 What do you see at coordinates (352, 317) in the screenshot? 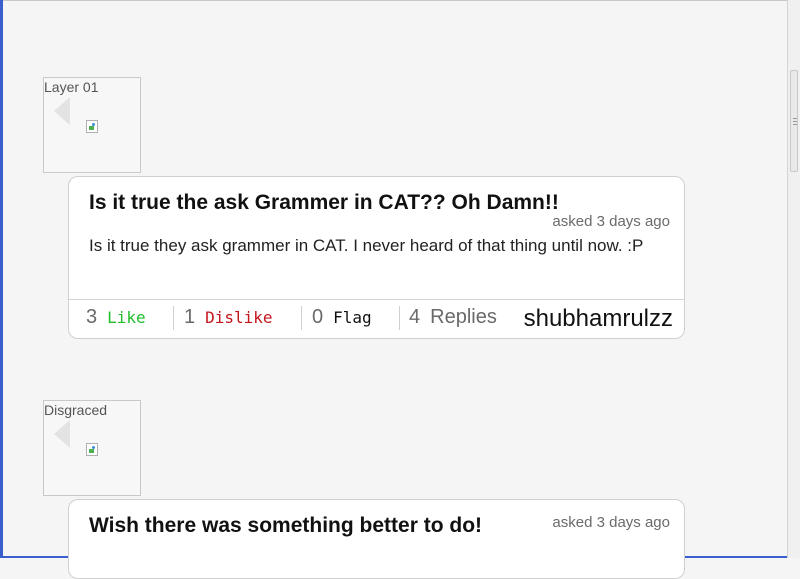
I see `flag-button: Flag` at bounding box center [352, 317].